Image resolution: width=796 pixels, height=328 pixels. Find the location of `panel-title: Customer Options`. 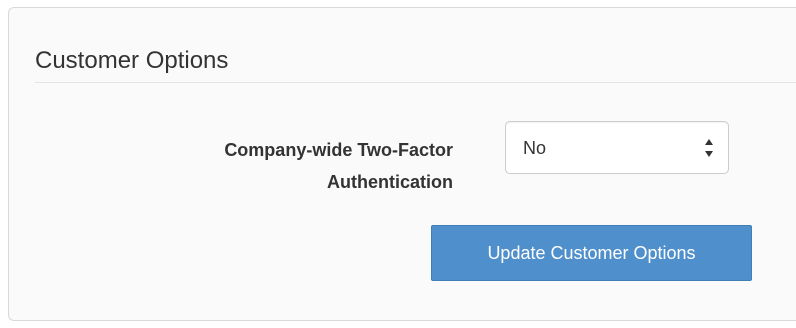

panel-title: Customer Options is located at coordinates (132, 60).